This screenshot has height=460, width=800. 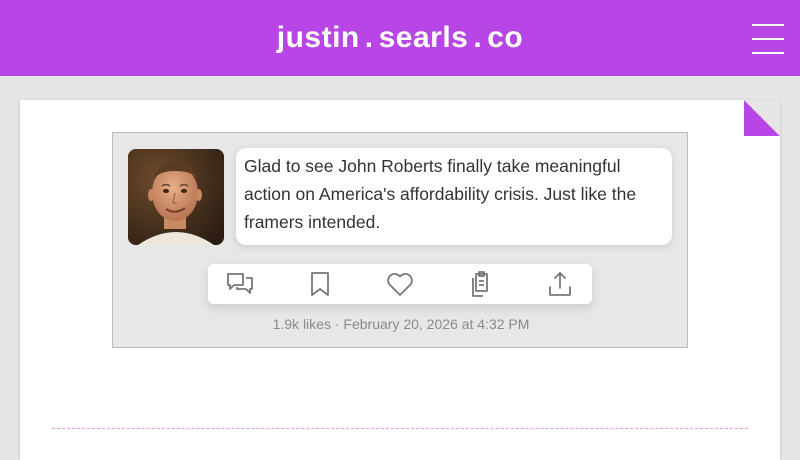 What do you see at coordinates (423, 37) in the screenshot?
I see `site-title-part-2: searls` at bounding box center [423, 37].